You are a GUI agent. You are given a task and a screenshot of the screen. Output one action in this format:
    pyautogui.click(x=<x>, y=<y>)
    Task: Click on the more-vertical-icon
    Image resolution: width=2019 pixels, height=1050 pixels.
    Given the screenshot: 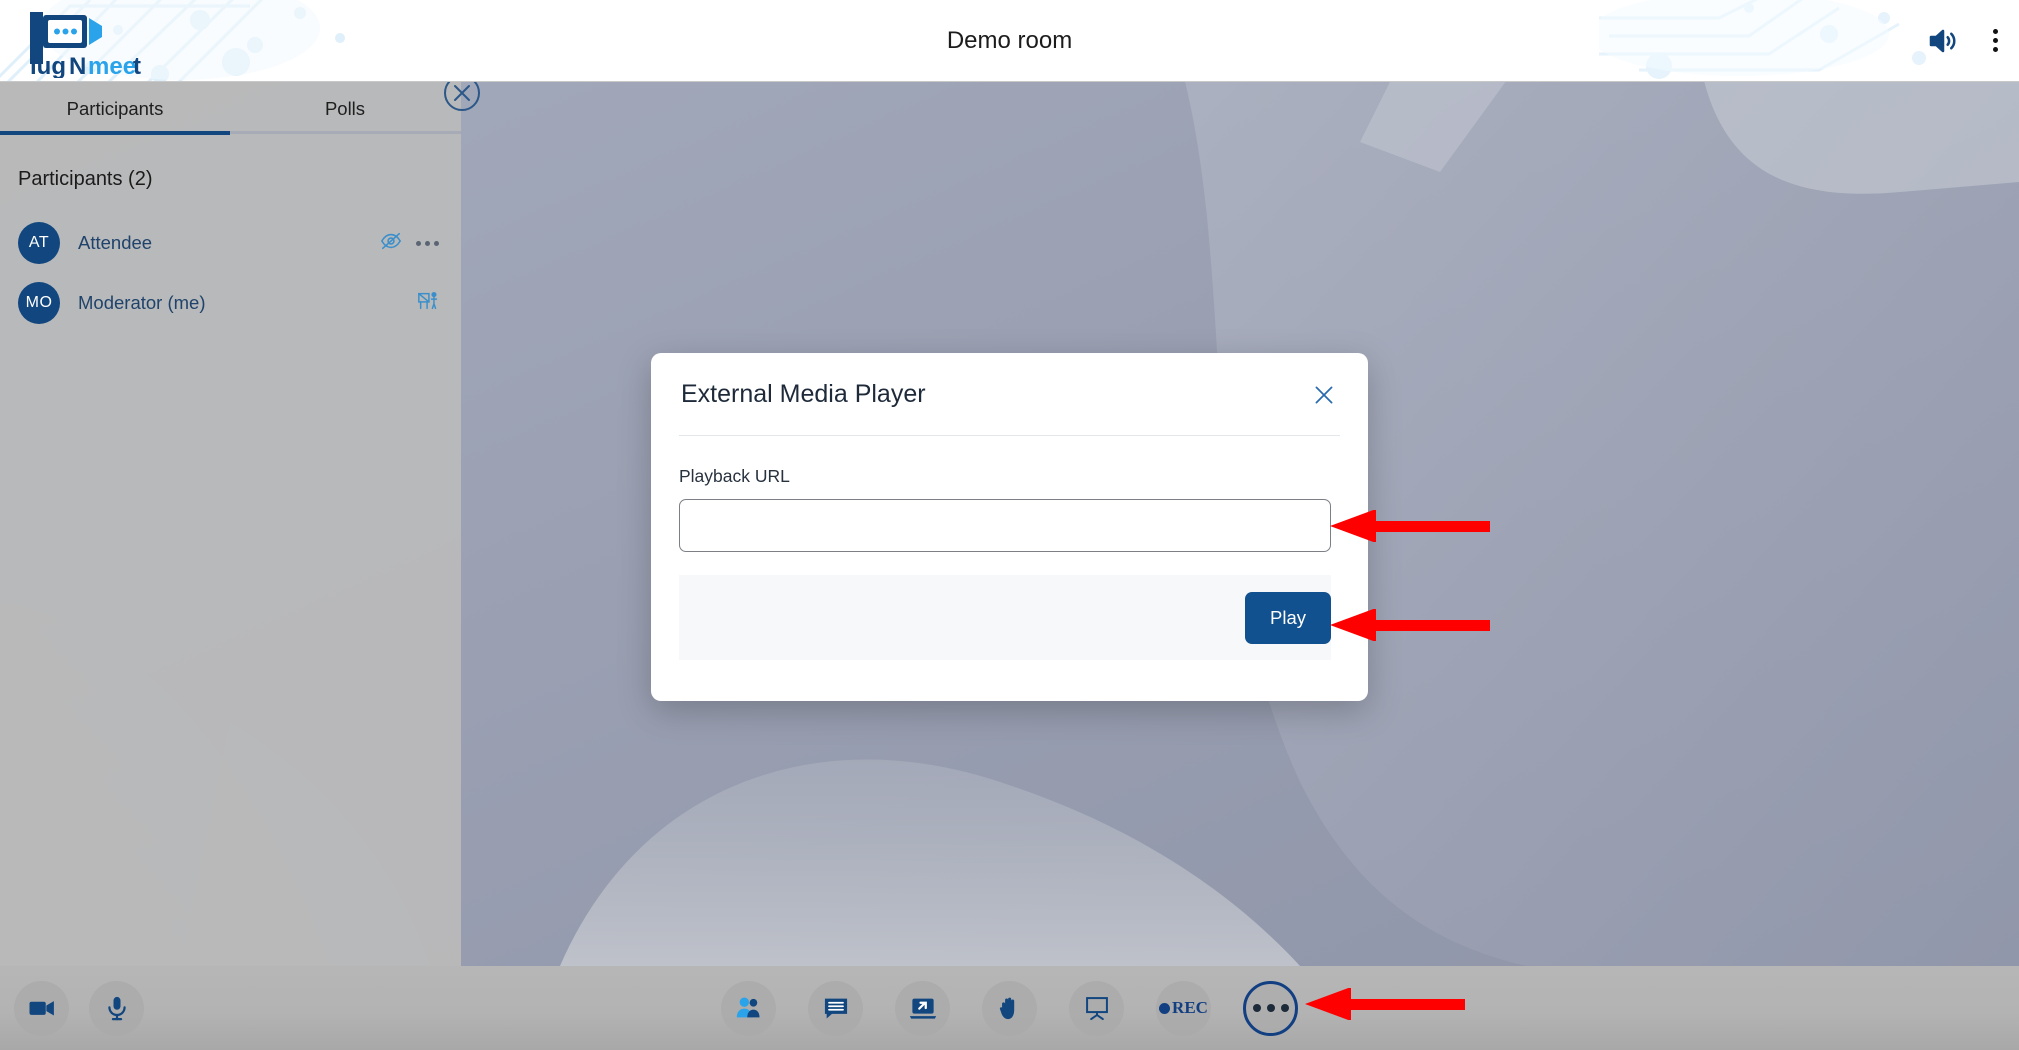 What is the action you would take?
    pyautogui.click(x=1995, y=41)
    